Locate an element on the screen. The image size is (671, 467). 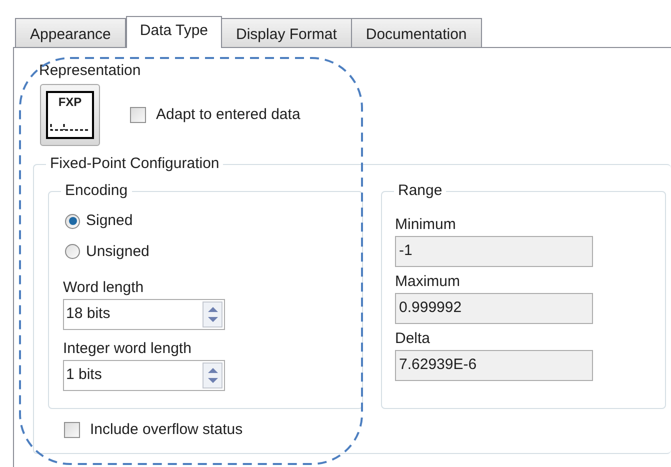
radio-label: Signed is located at coordinates (109, 221).